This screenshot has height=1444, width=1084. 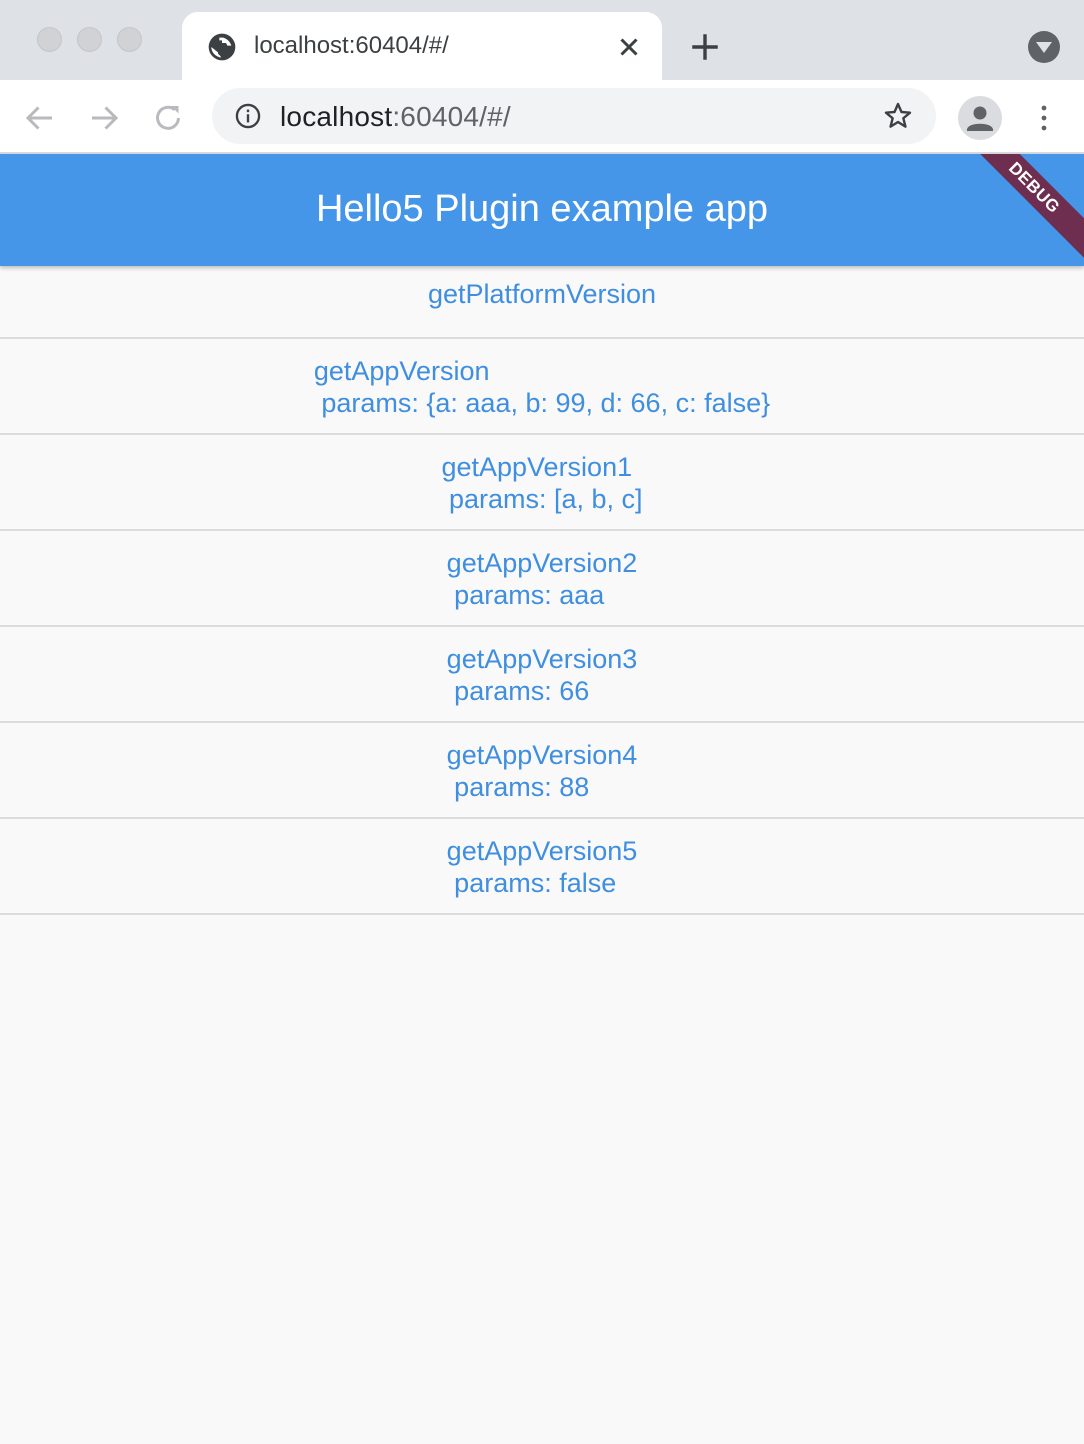 I want to click on url-text: localhost:60404/#/, so click(x=395, y=117).